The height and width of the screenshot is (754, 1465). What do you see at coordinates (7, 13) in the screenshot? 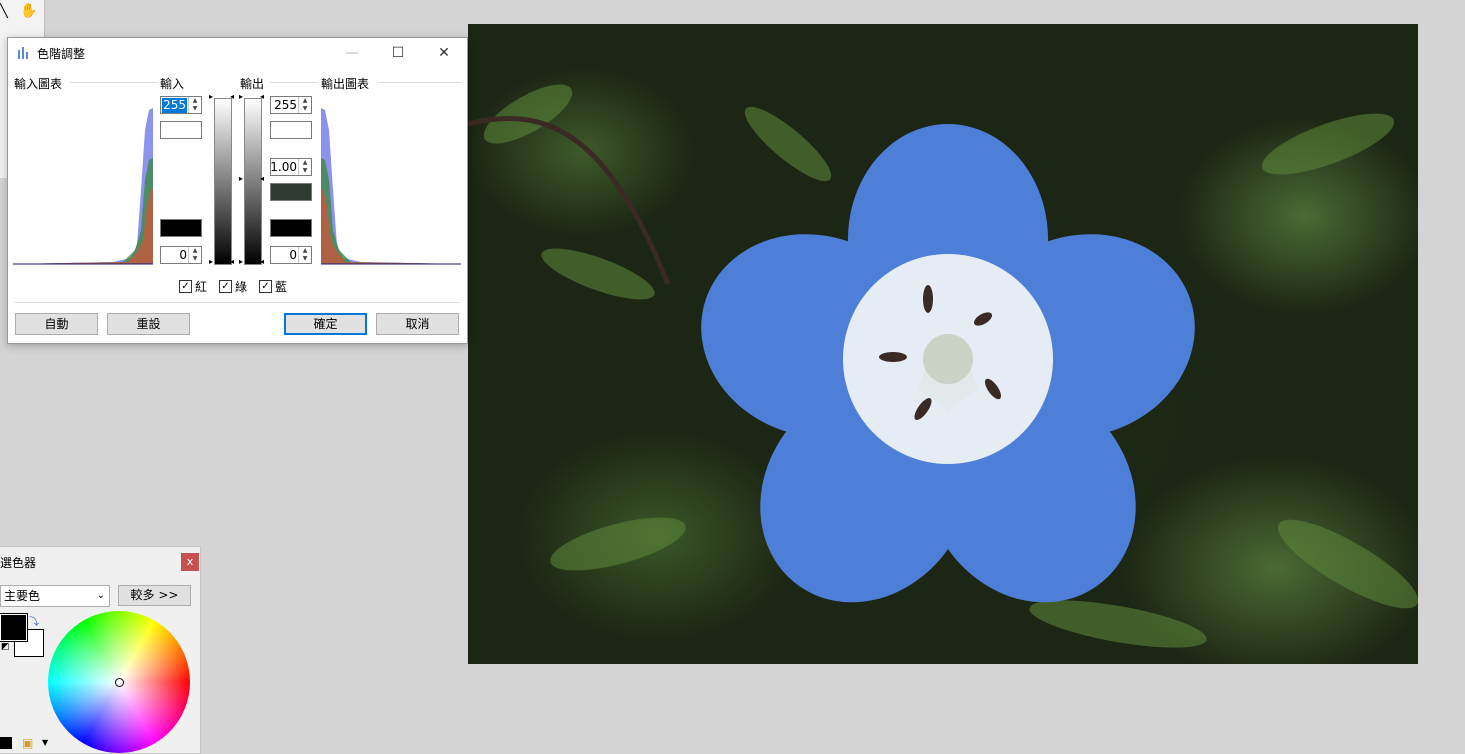
I see `magic-wand-tool-icon: ╲` at bounding box center [7, 13].